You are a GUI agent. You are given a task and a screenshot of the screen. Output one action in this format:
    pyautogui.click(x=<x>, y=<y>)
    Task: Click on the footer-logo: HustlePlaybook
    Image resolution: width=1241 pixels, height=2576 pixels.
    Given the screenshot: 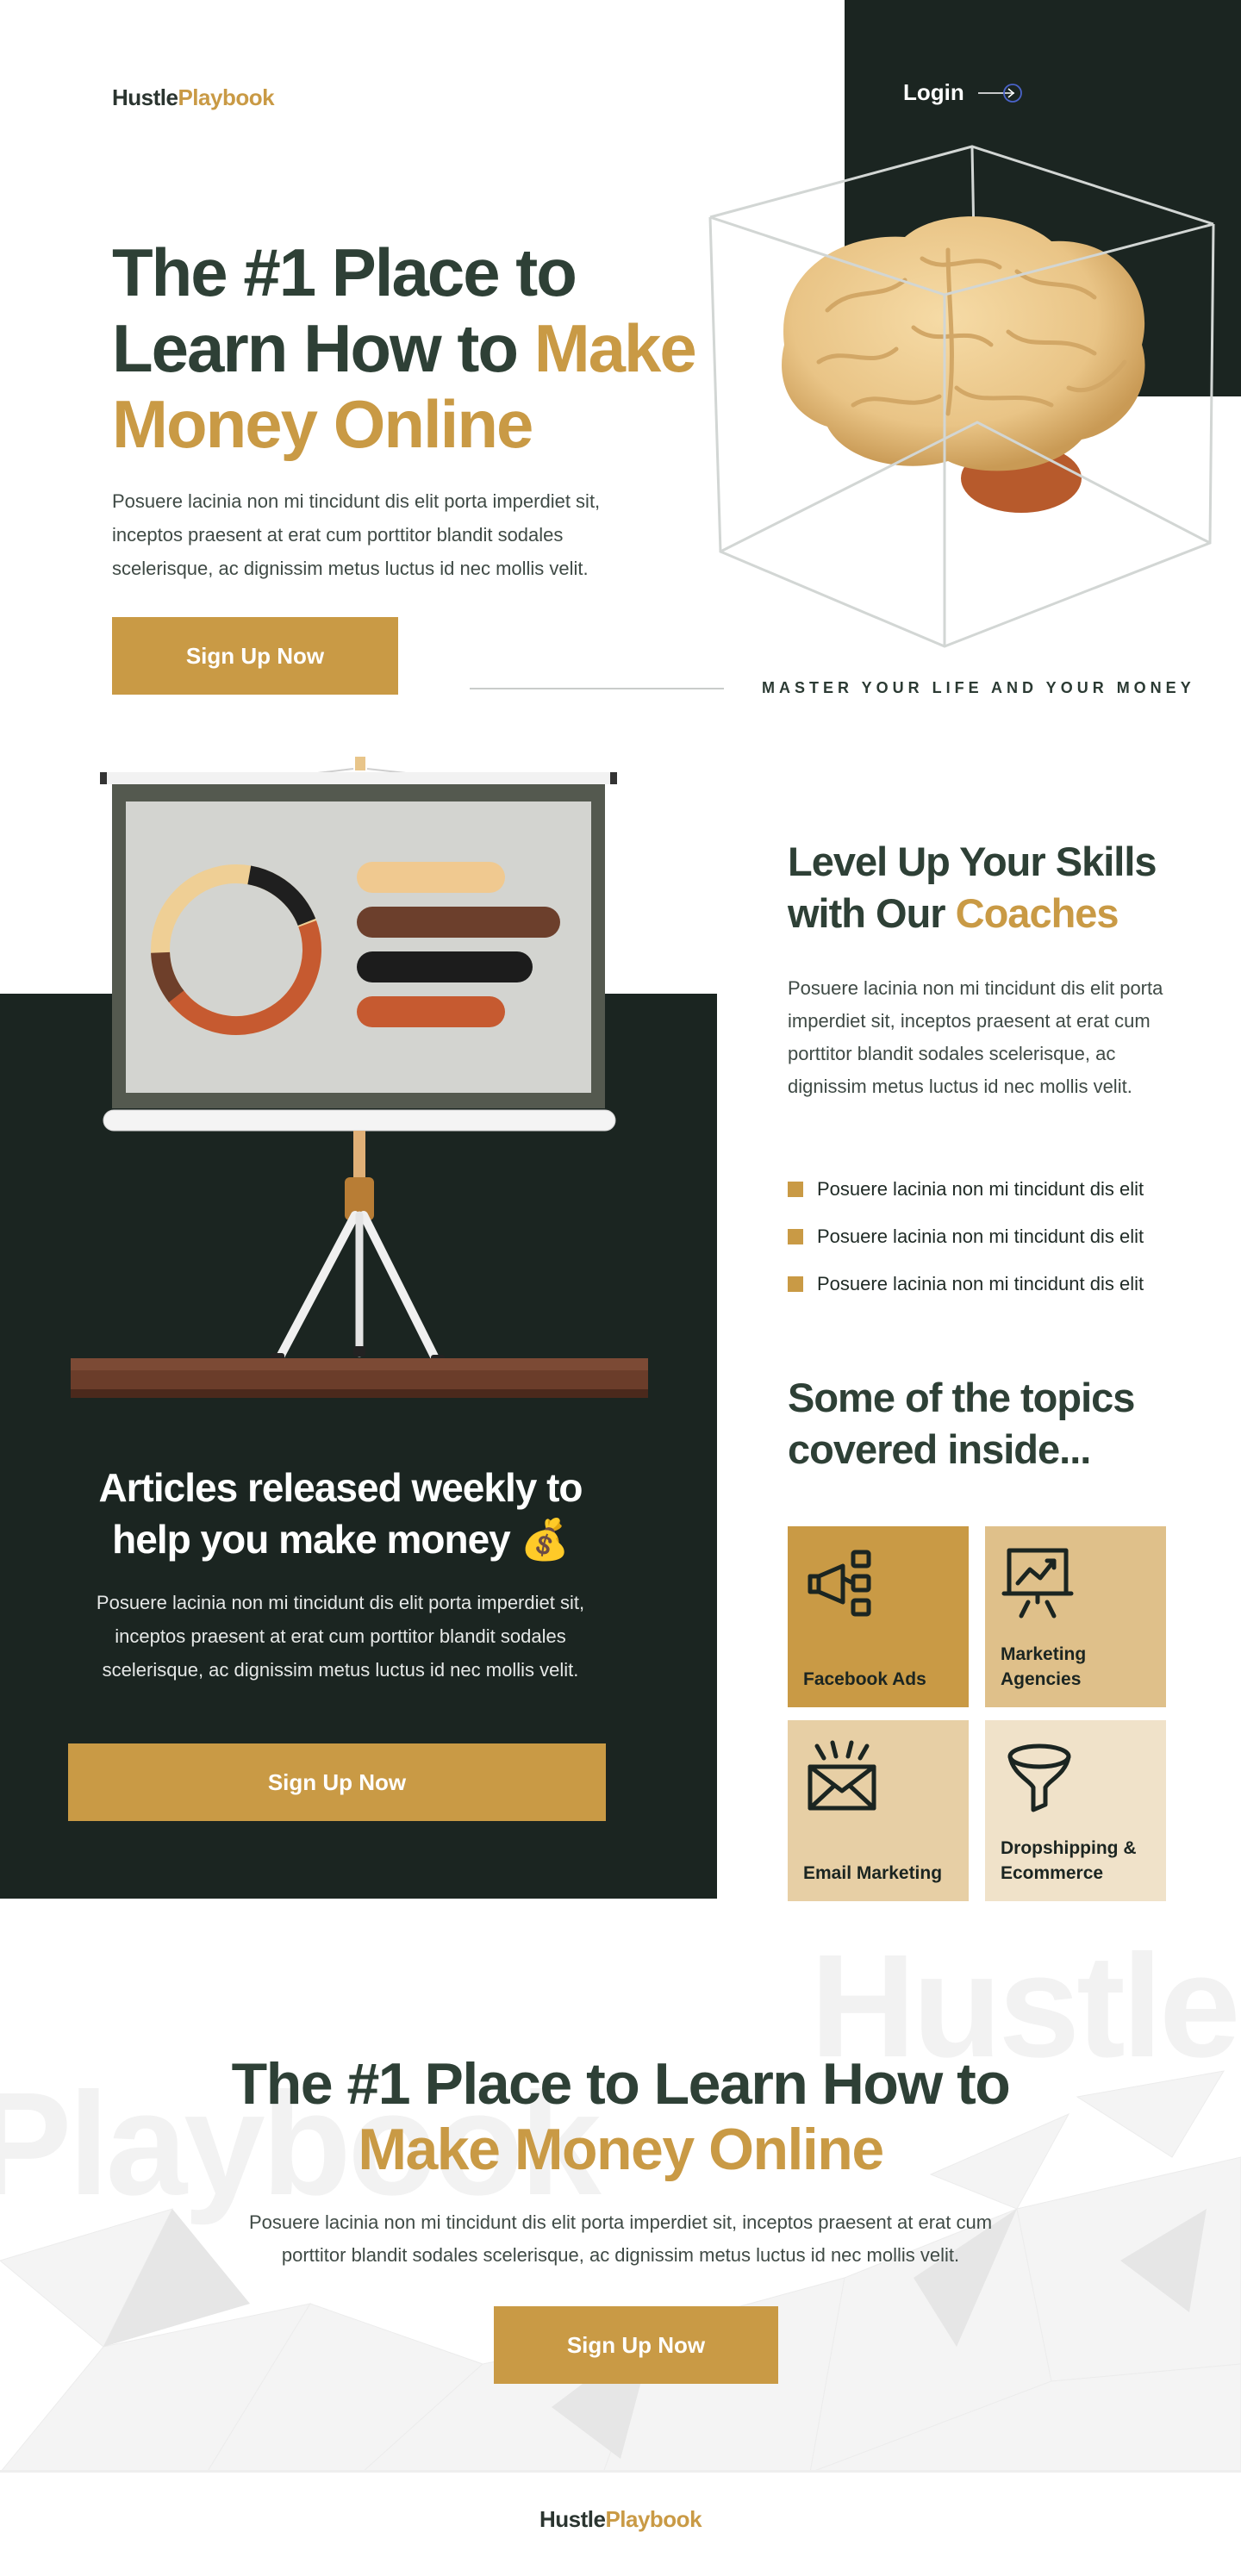 What is the action you would take?
    pyautogui.click(x=620, y=2519)
    